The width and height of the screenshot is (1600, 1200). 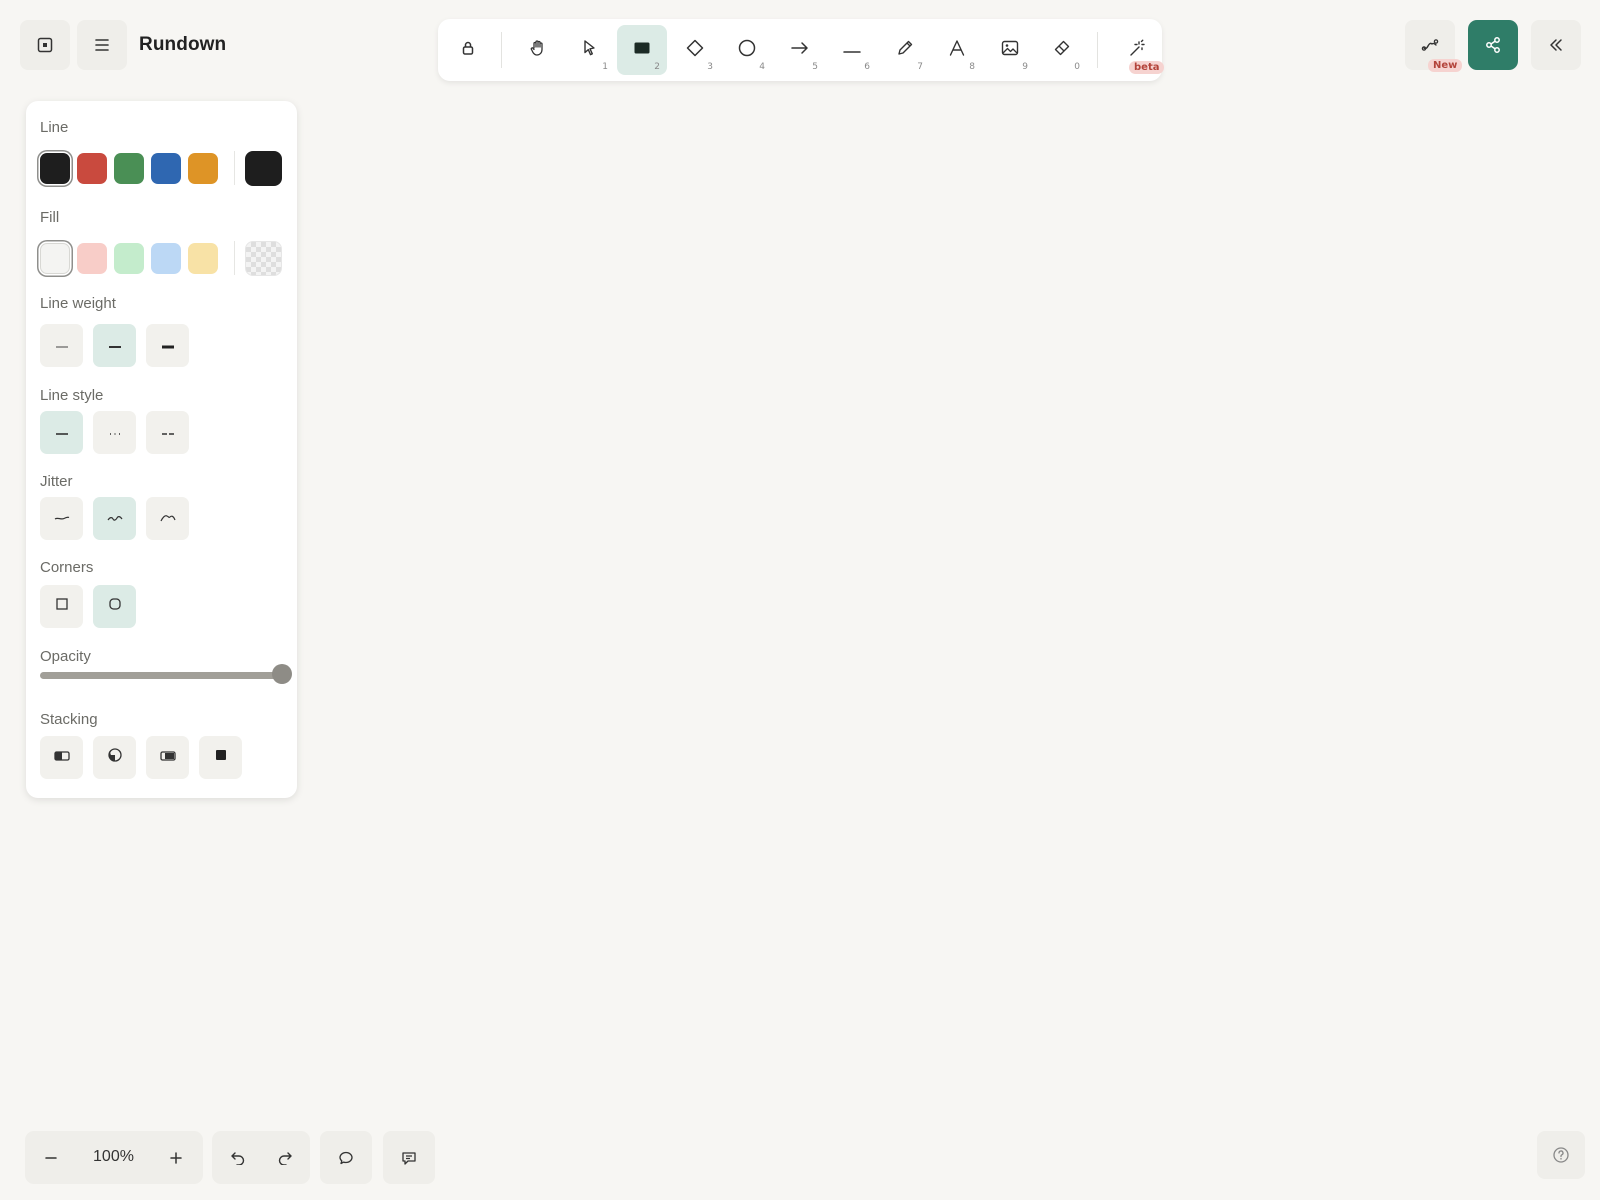 I want to click on thick-line-icon, so click(x=168, y=346).